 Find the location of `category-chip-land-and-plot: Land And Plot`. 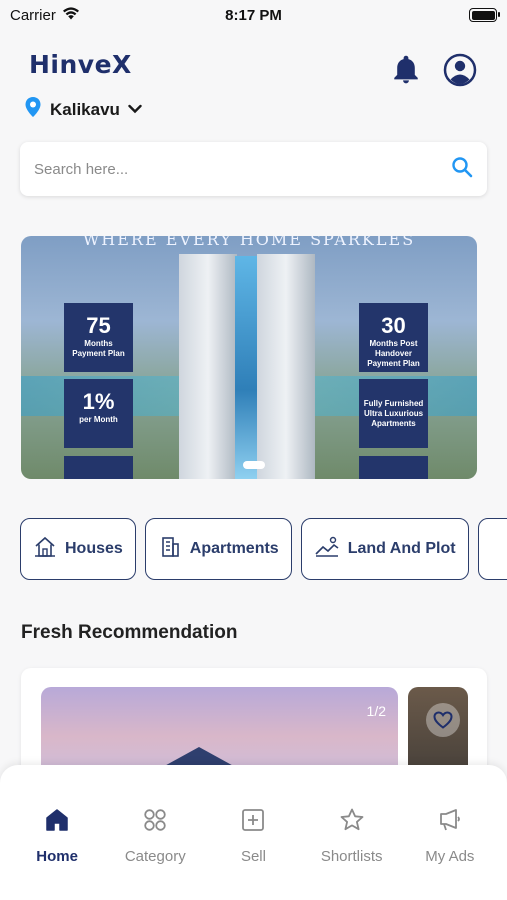

category-chip-land-and-plot: Land And Plot is located at coordinates (384, 549).